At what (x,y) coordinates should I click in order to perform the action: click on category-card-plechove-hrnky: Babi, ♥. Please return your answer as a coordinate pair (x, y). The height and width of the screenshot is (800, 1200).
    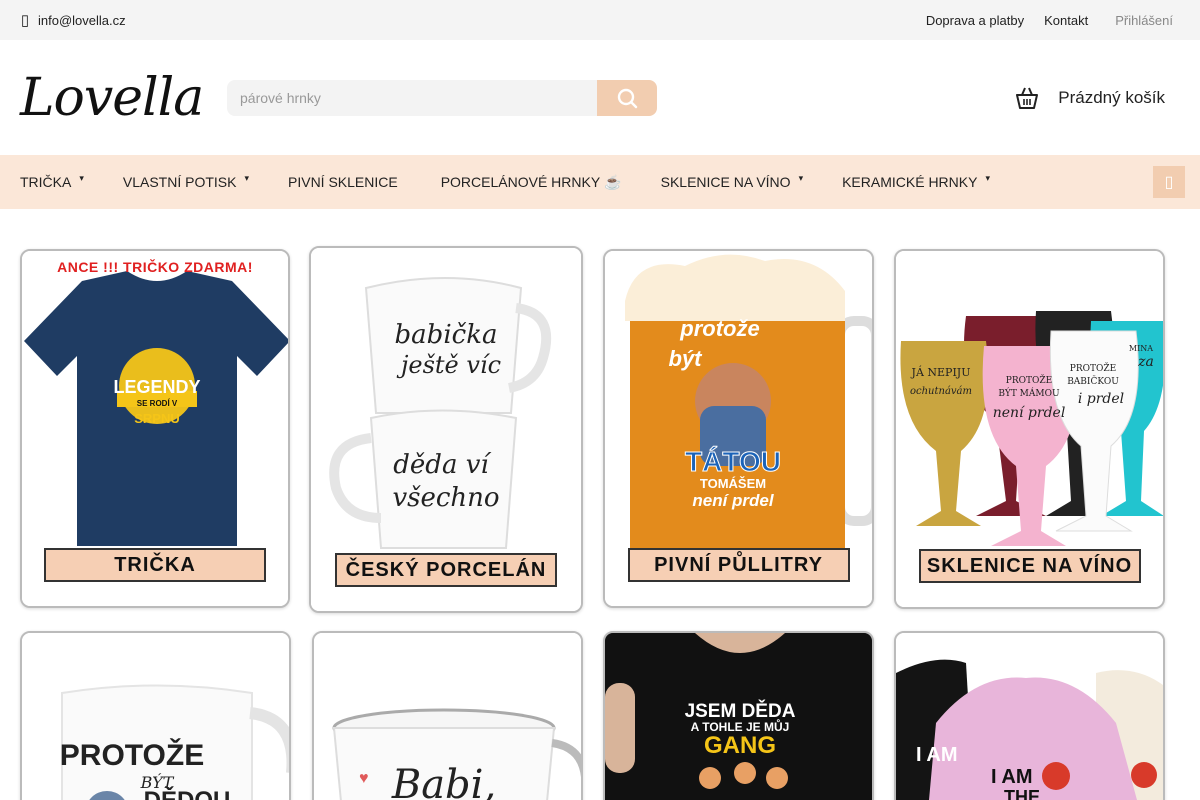
    Looking at the image, I should click on (447, 715).